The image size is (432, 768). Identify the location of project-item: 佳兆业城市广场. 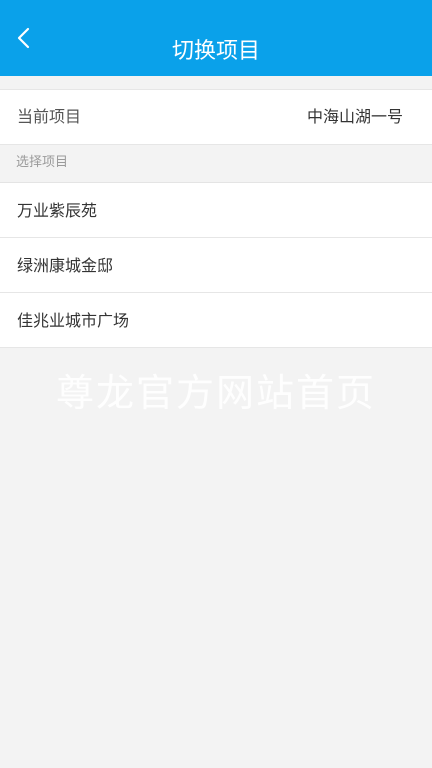
(216, 320).